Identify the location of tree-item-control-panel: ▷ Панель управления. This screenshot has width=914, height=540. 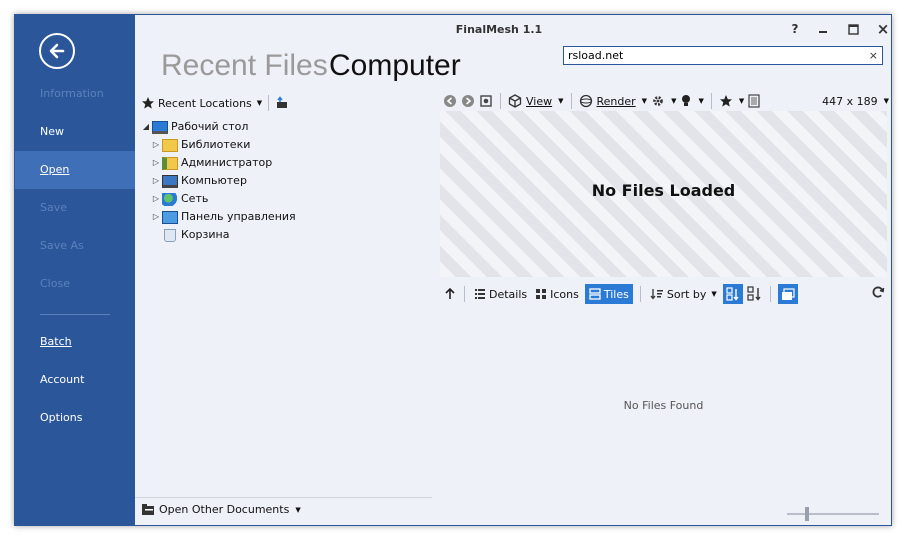
(218, 217).